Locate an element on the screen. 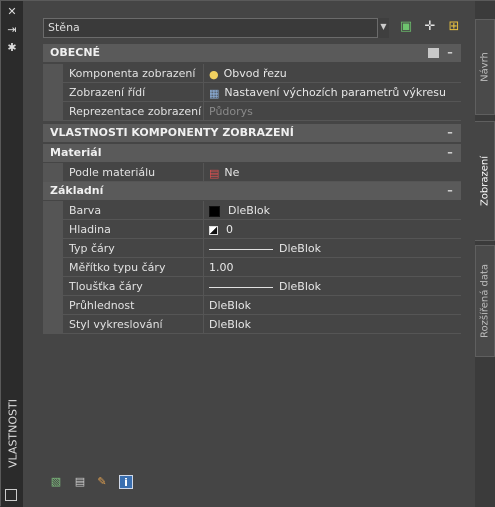 The height and width of the screenshot is (507, 495). color-swatch-icon is located at coordinates (214, 211).